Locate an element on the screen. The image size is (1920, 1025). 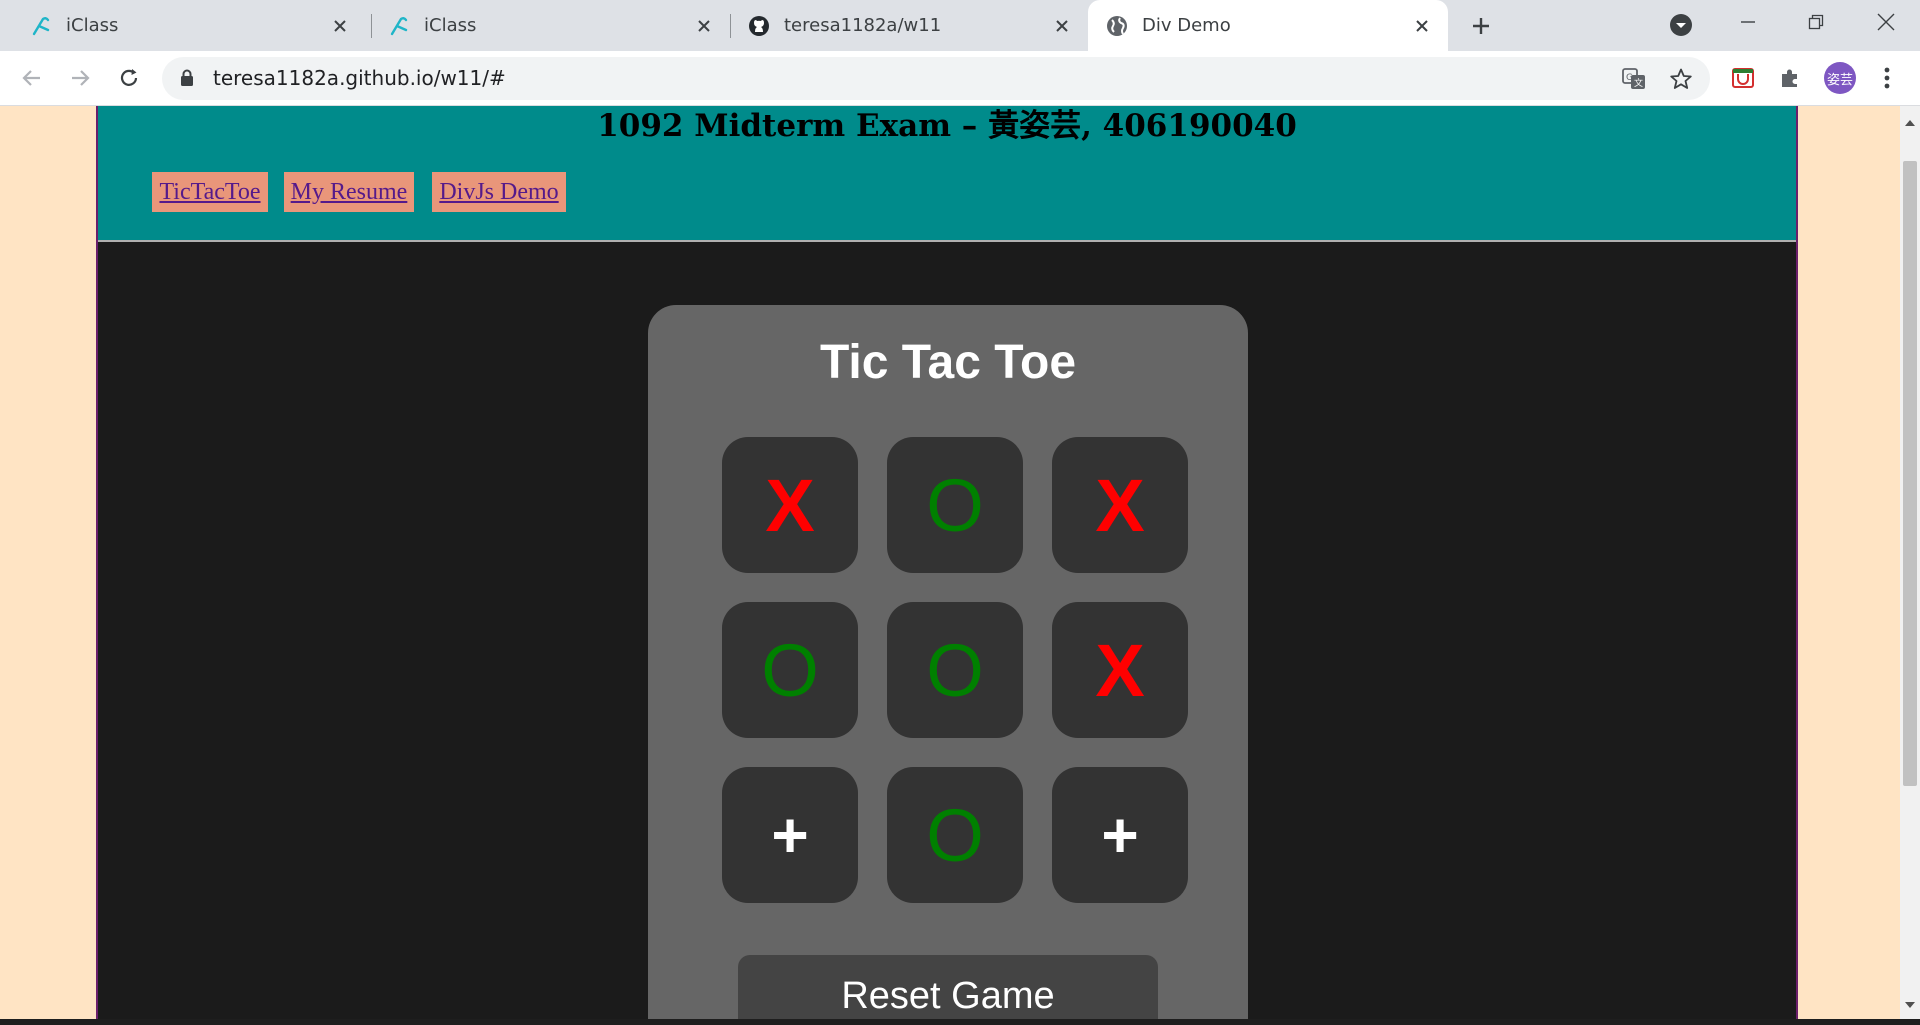
svg-text: G is located at coordinates (1629, 78).